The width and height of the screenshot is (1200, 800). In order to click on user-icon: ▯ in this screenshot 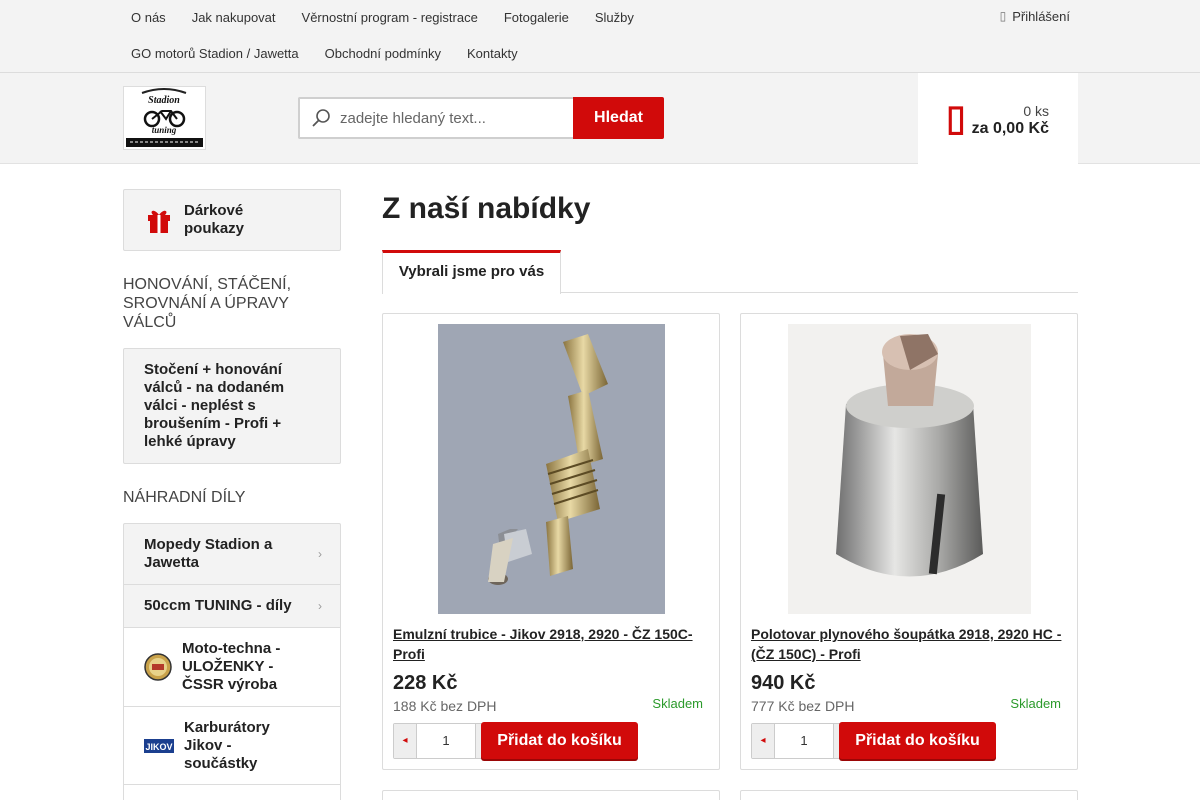, I will do `click(1003, 16)`.